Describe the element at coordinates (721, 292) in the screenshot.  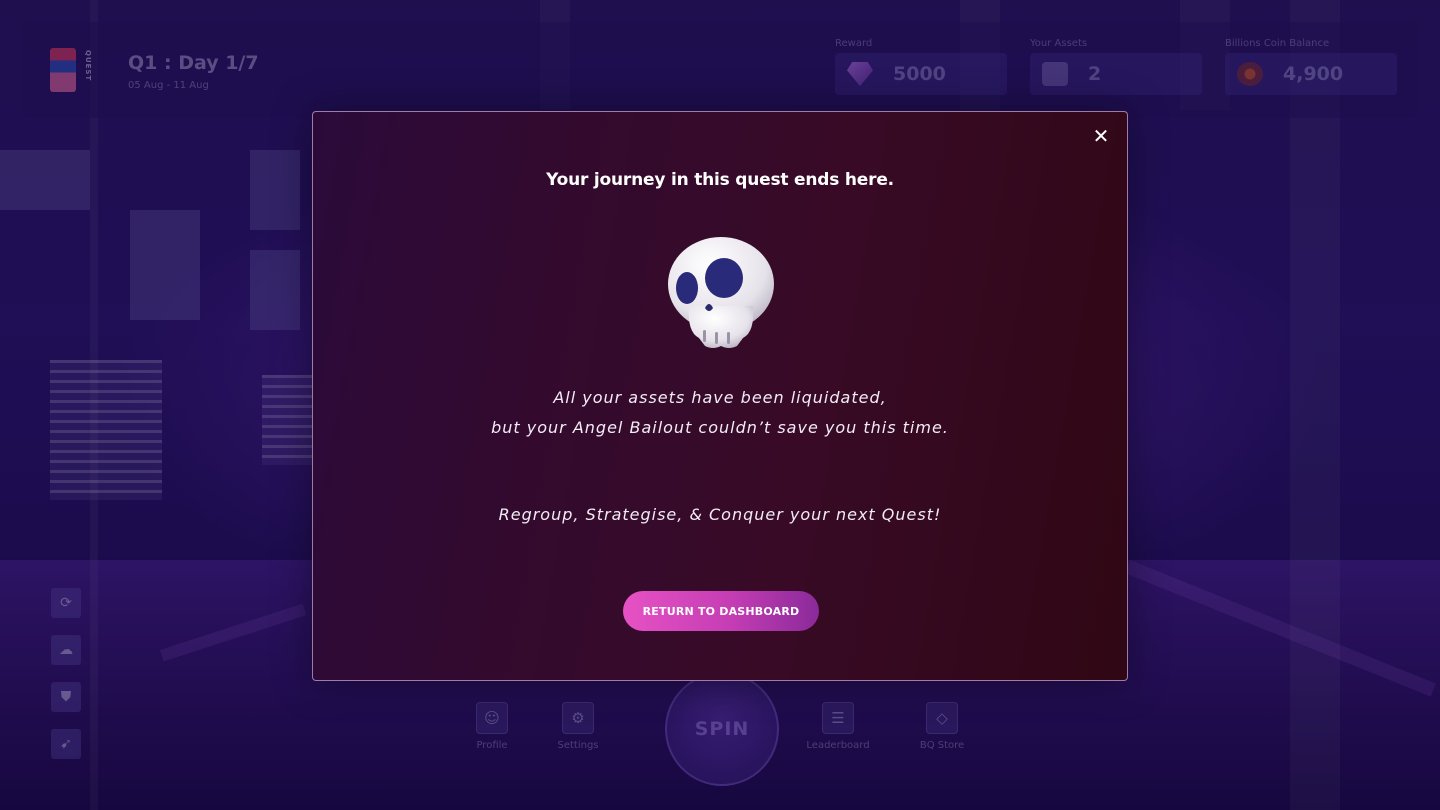
I see `skull-icon` at that location.